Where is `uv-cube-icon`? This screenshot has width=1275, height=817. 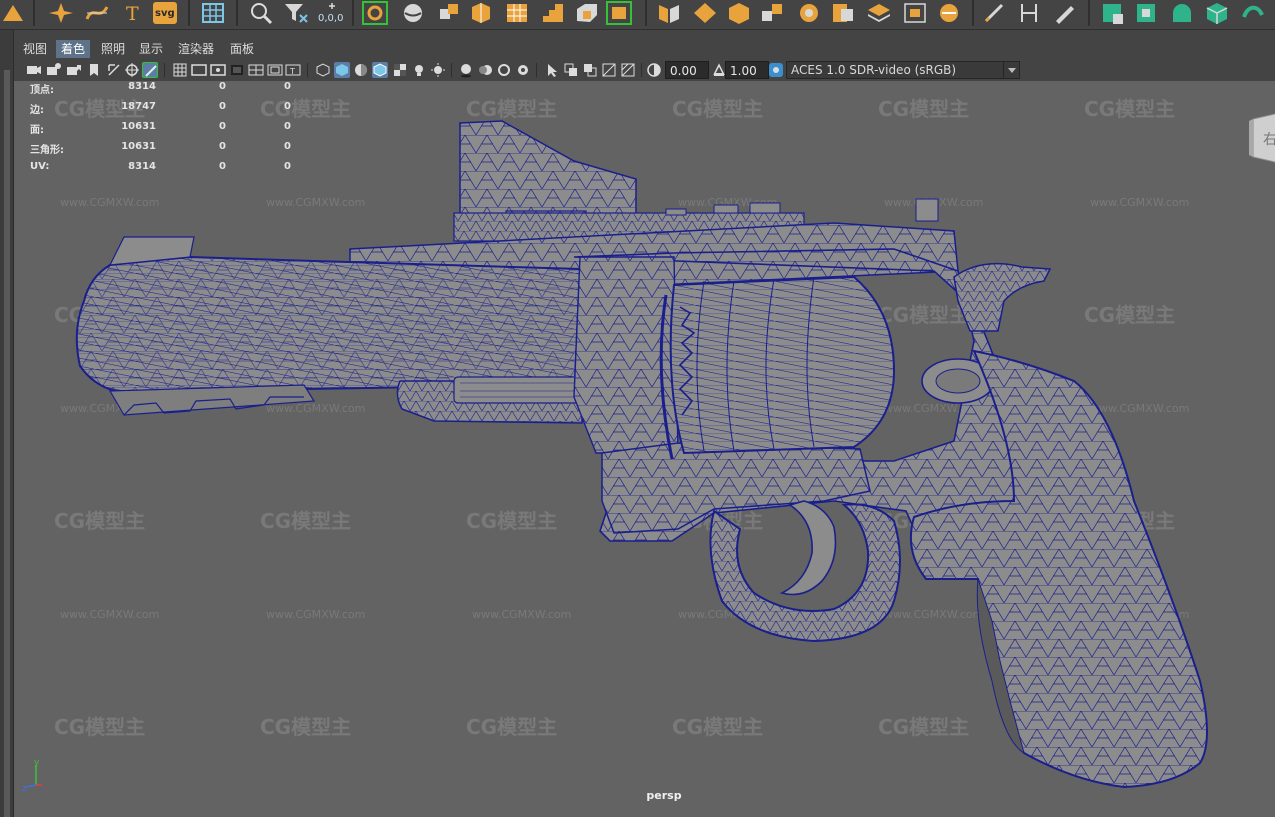 uv-cube-icon is located at coordinates (1217, 13).